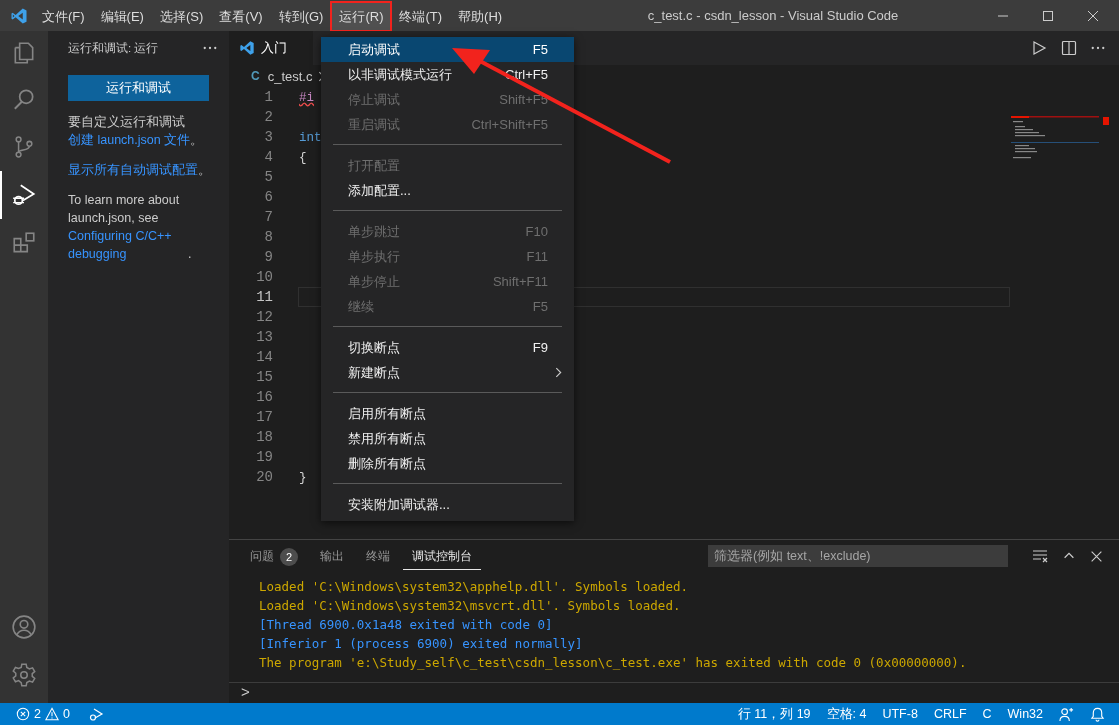 The height and width of the screenshot is (725, 1119). Describe the element at coordinates (858, 556) in the screenshot. I see `filter-field: 筛选器(例如 text、!exclude)` at that location.